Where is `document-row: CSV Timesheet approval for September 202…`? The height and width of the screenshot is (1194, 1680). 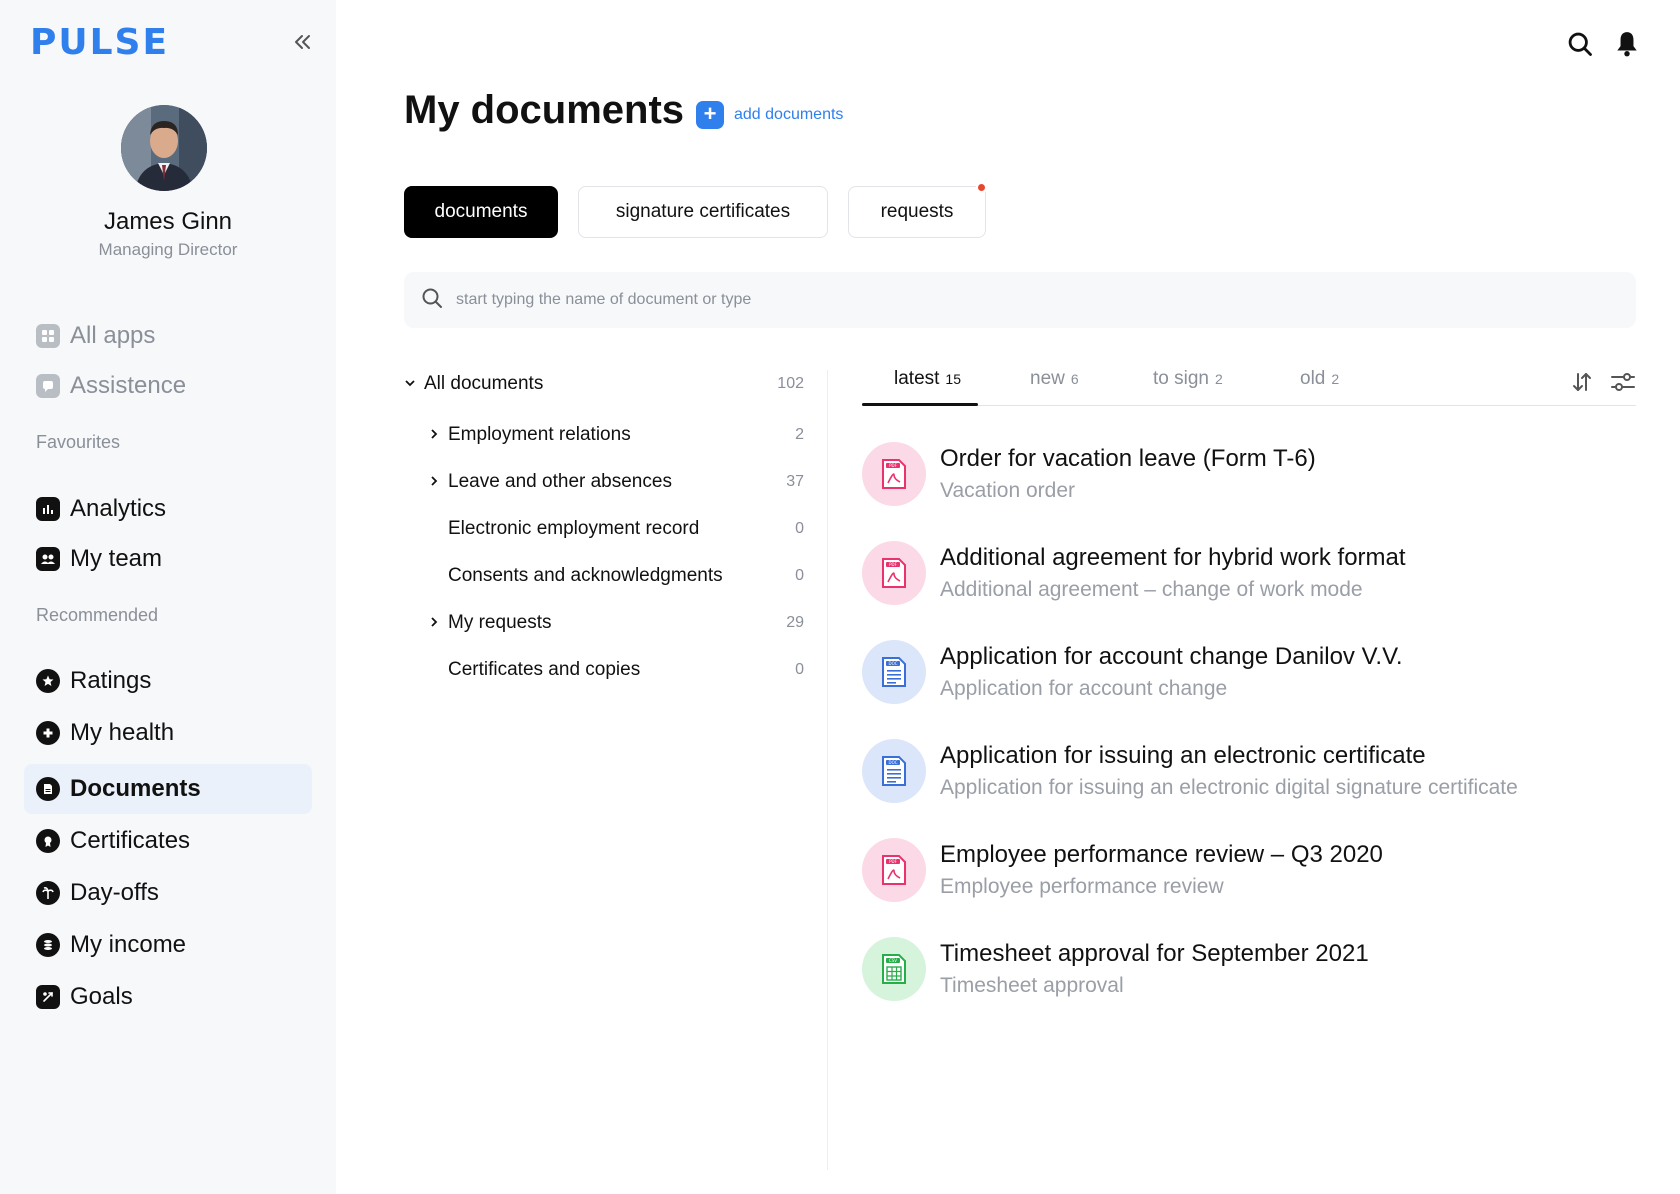
document-row: CSV Timesheet approval for September 202… is located at coordinates (1249, 969).